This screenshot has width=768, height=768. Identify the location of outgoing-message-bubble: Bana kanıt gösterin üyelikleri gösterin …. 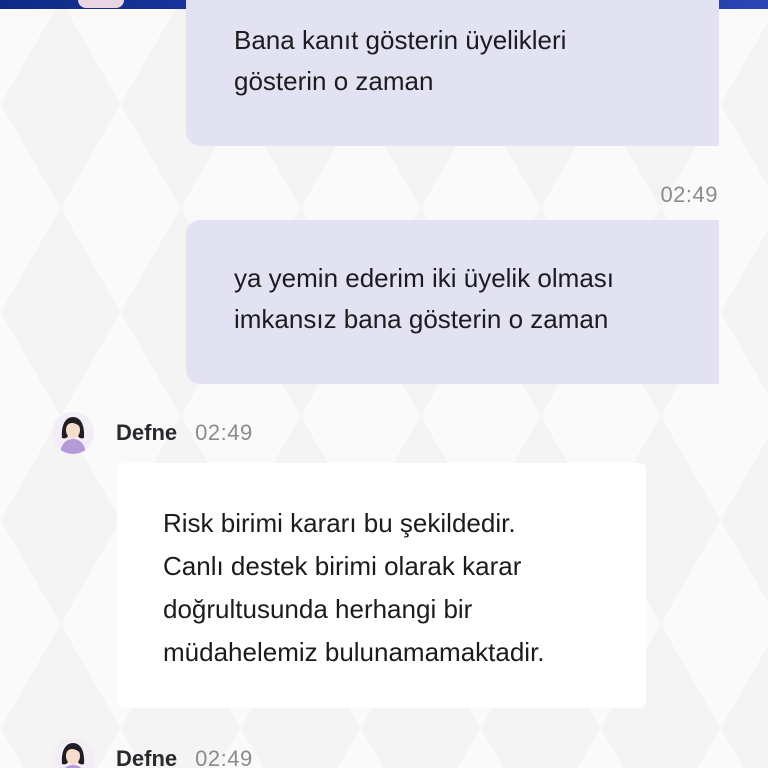
(452, 73).